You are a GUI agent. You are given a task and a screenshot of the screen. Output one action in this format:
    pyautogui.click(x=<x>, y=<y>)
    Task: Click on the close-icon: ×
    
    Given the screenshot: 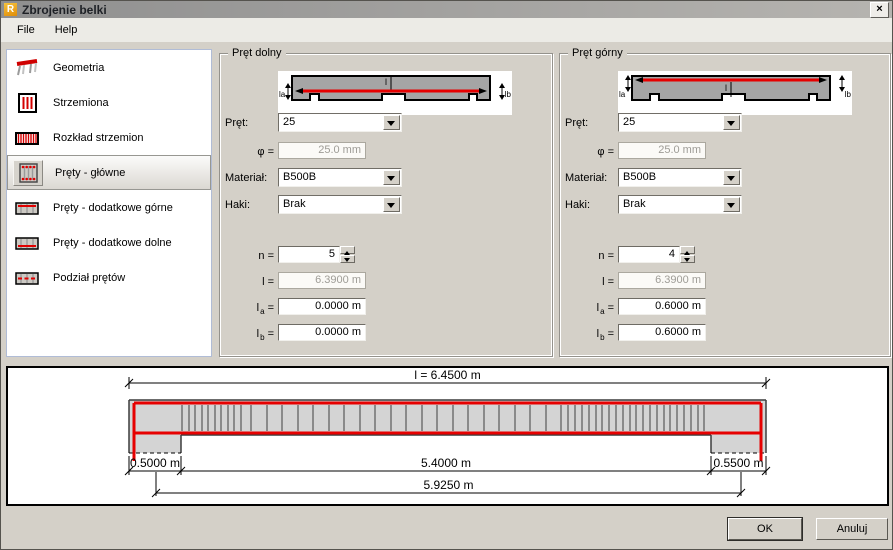 What is the action you would take?
    pyautogui.click(x=879, y=8)
    